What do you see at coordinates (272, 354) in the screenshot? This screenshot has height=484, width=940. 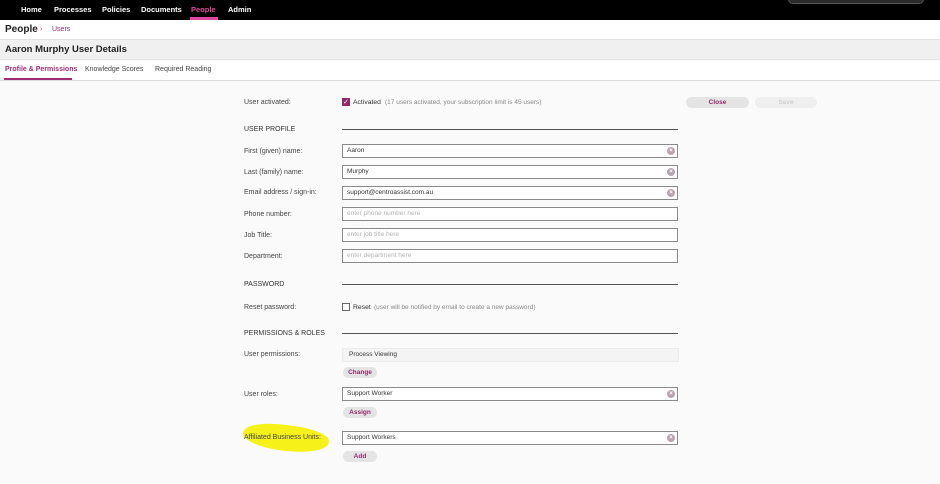 I see `user-permissions-label: User permissions:` at bounding box center [272, 354].